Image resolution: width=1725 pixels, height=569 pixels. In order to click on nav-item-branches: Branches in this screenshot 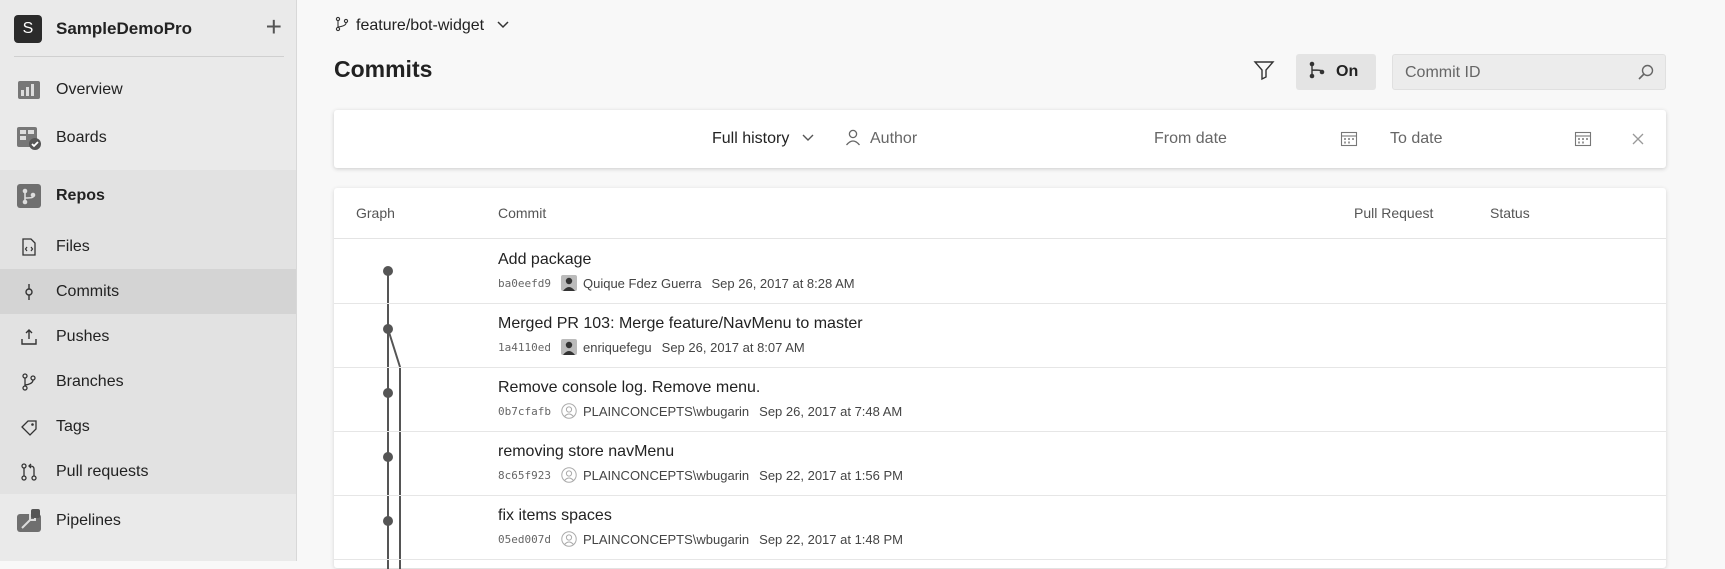, I will do `click(148, 381)`.